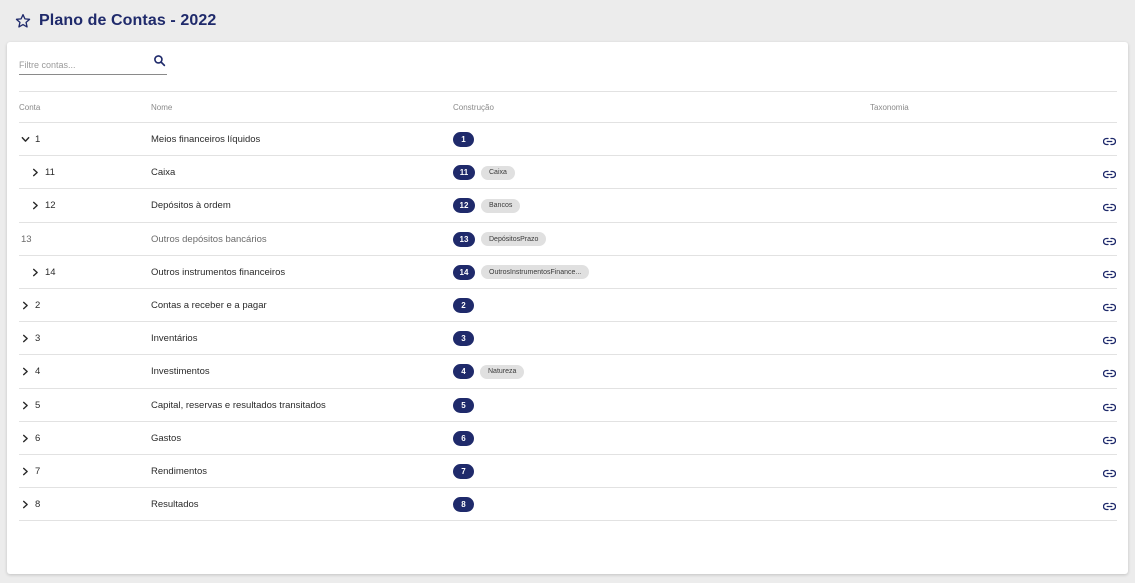 This screenshot has width=1135, height=583. What do you see at coordinates (38, 305) in the screenshot?
I see `account-code: 2` at bounding box center [38, 305].